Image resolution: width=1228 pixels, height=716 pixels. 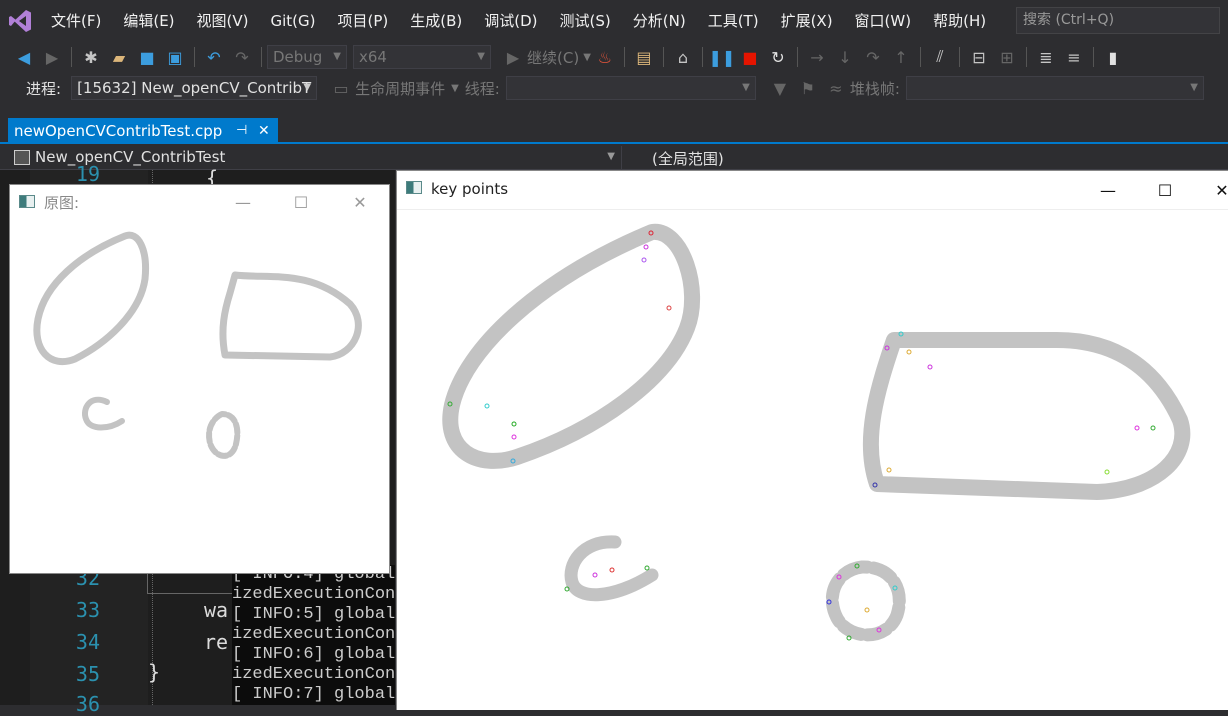 I want to click on show-threads-in-source-icon: ≈, so click(x=836, y=88).